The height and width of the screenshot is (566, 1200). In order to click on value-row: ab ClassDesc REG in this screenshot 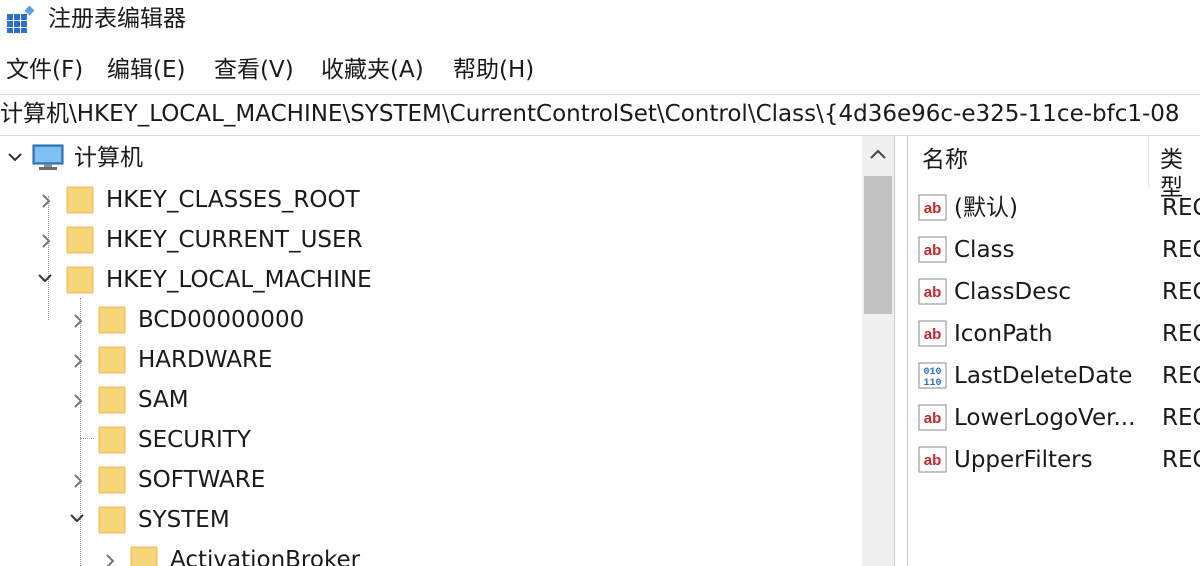, I will do `click(1054, 296)`.